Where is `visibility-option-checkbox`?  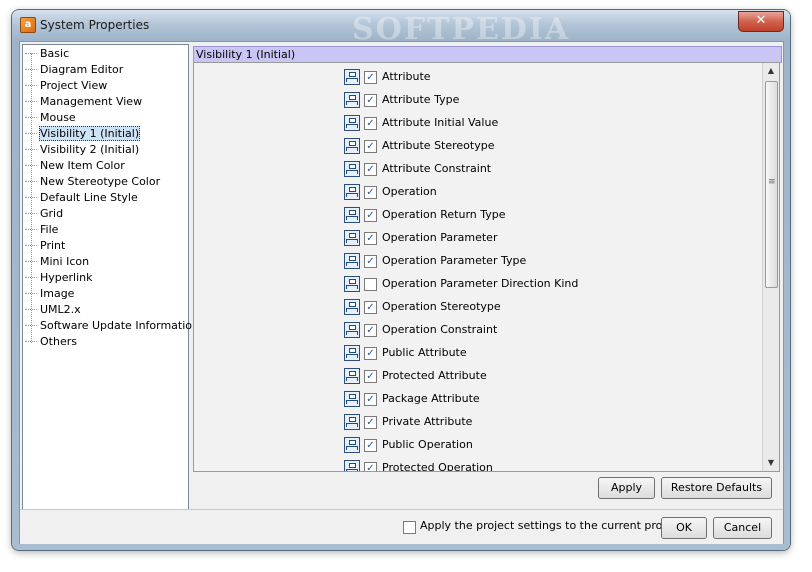 visibility-option-checkbox is located at coordinates (370, 284).